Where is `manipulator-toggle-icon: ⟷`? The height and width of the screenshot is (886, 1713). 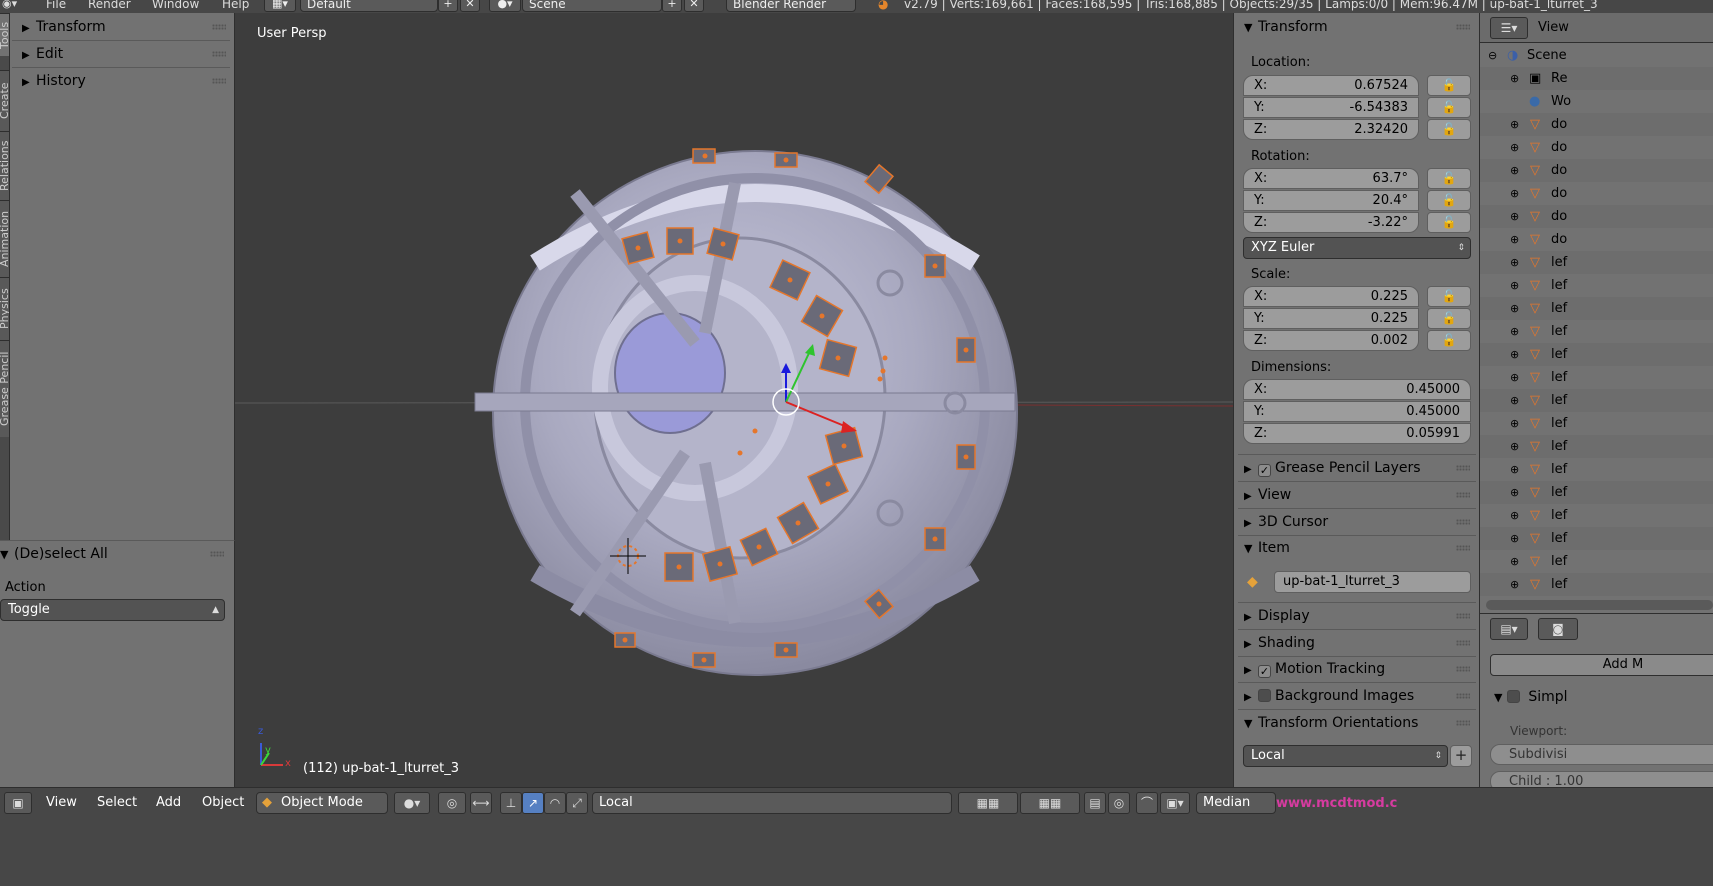
manipulator-toggle-icon: ⟷ is located at coordinates (481, 803).